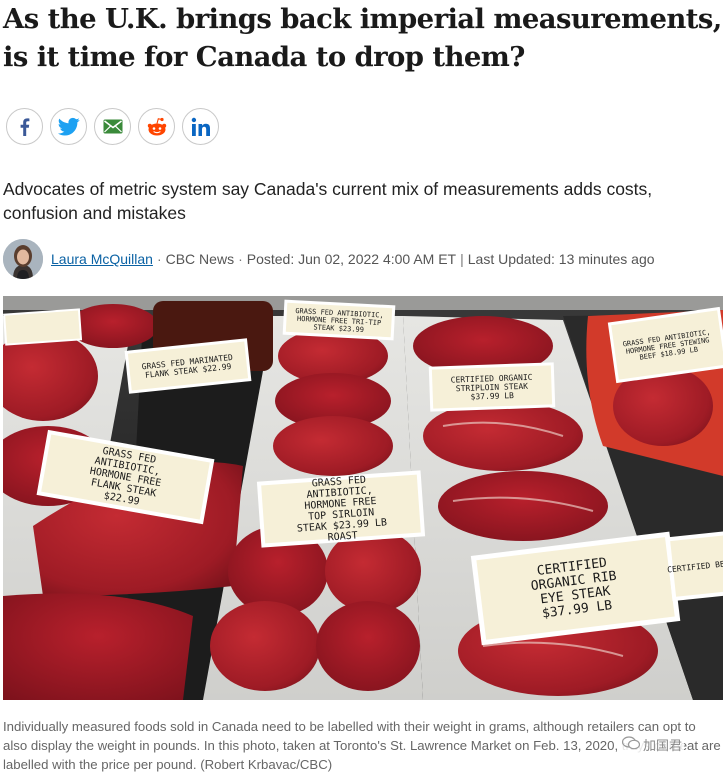 Image resolution: width=725 pixels, height=776 pixels. Describe the element at coordinates (23, 259) in the screenshot. I see `author-avatar` at that location.